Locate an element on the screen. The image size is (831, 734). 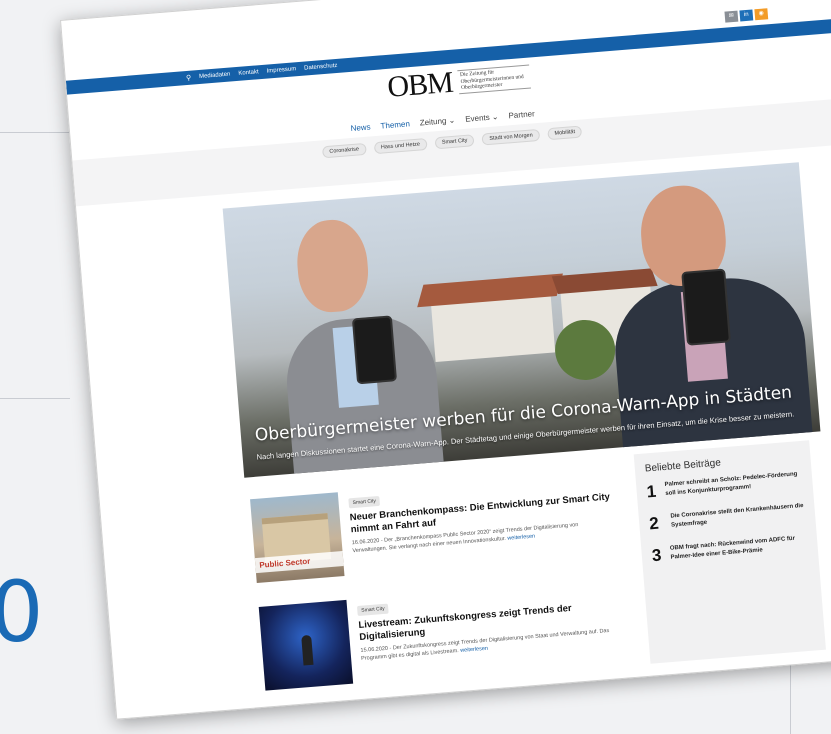
nav-events: Events ⌄ is located at coordinates (482, 118).